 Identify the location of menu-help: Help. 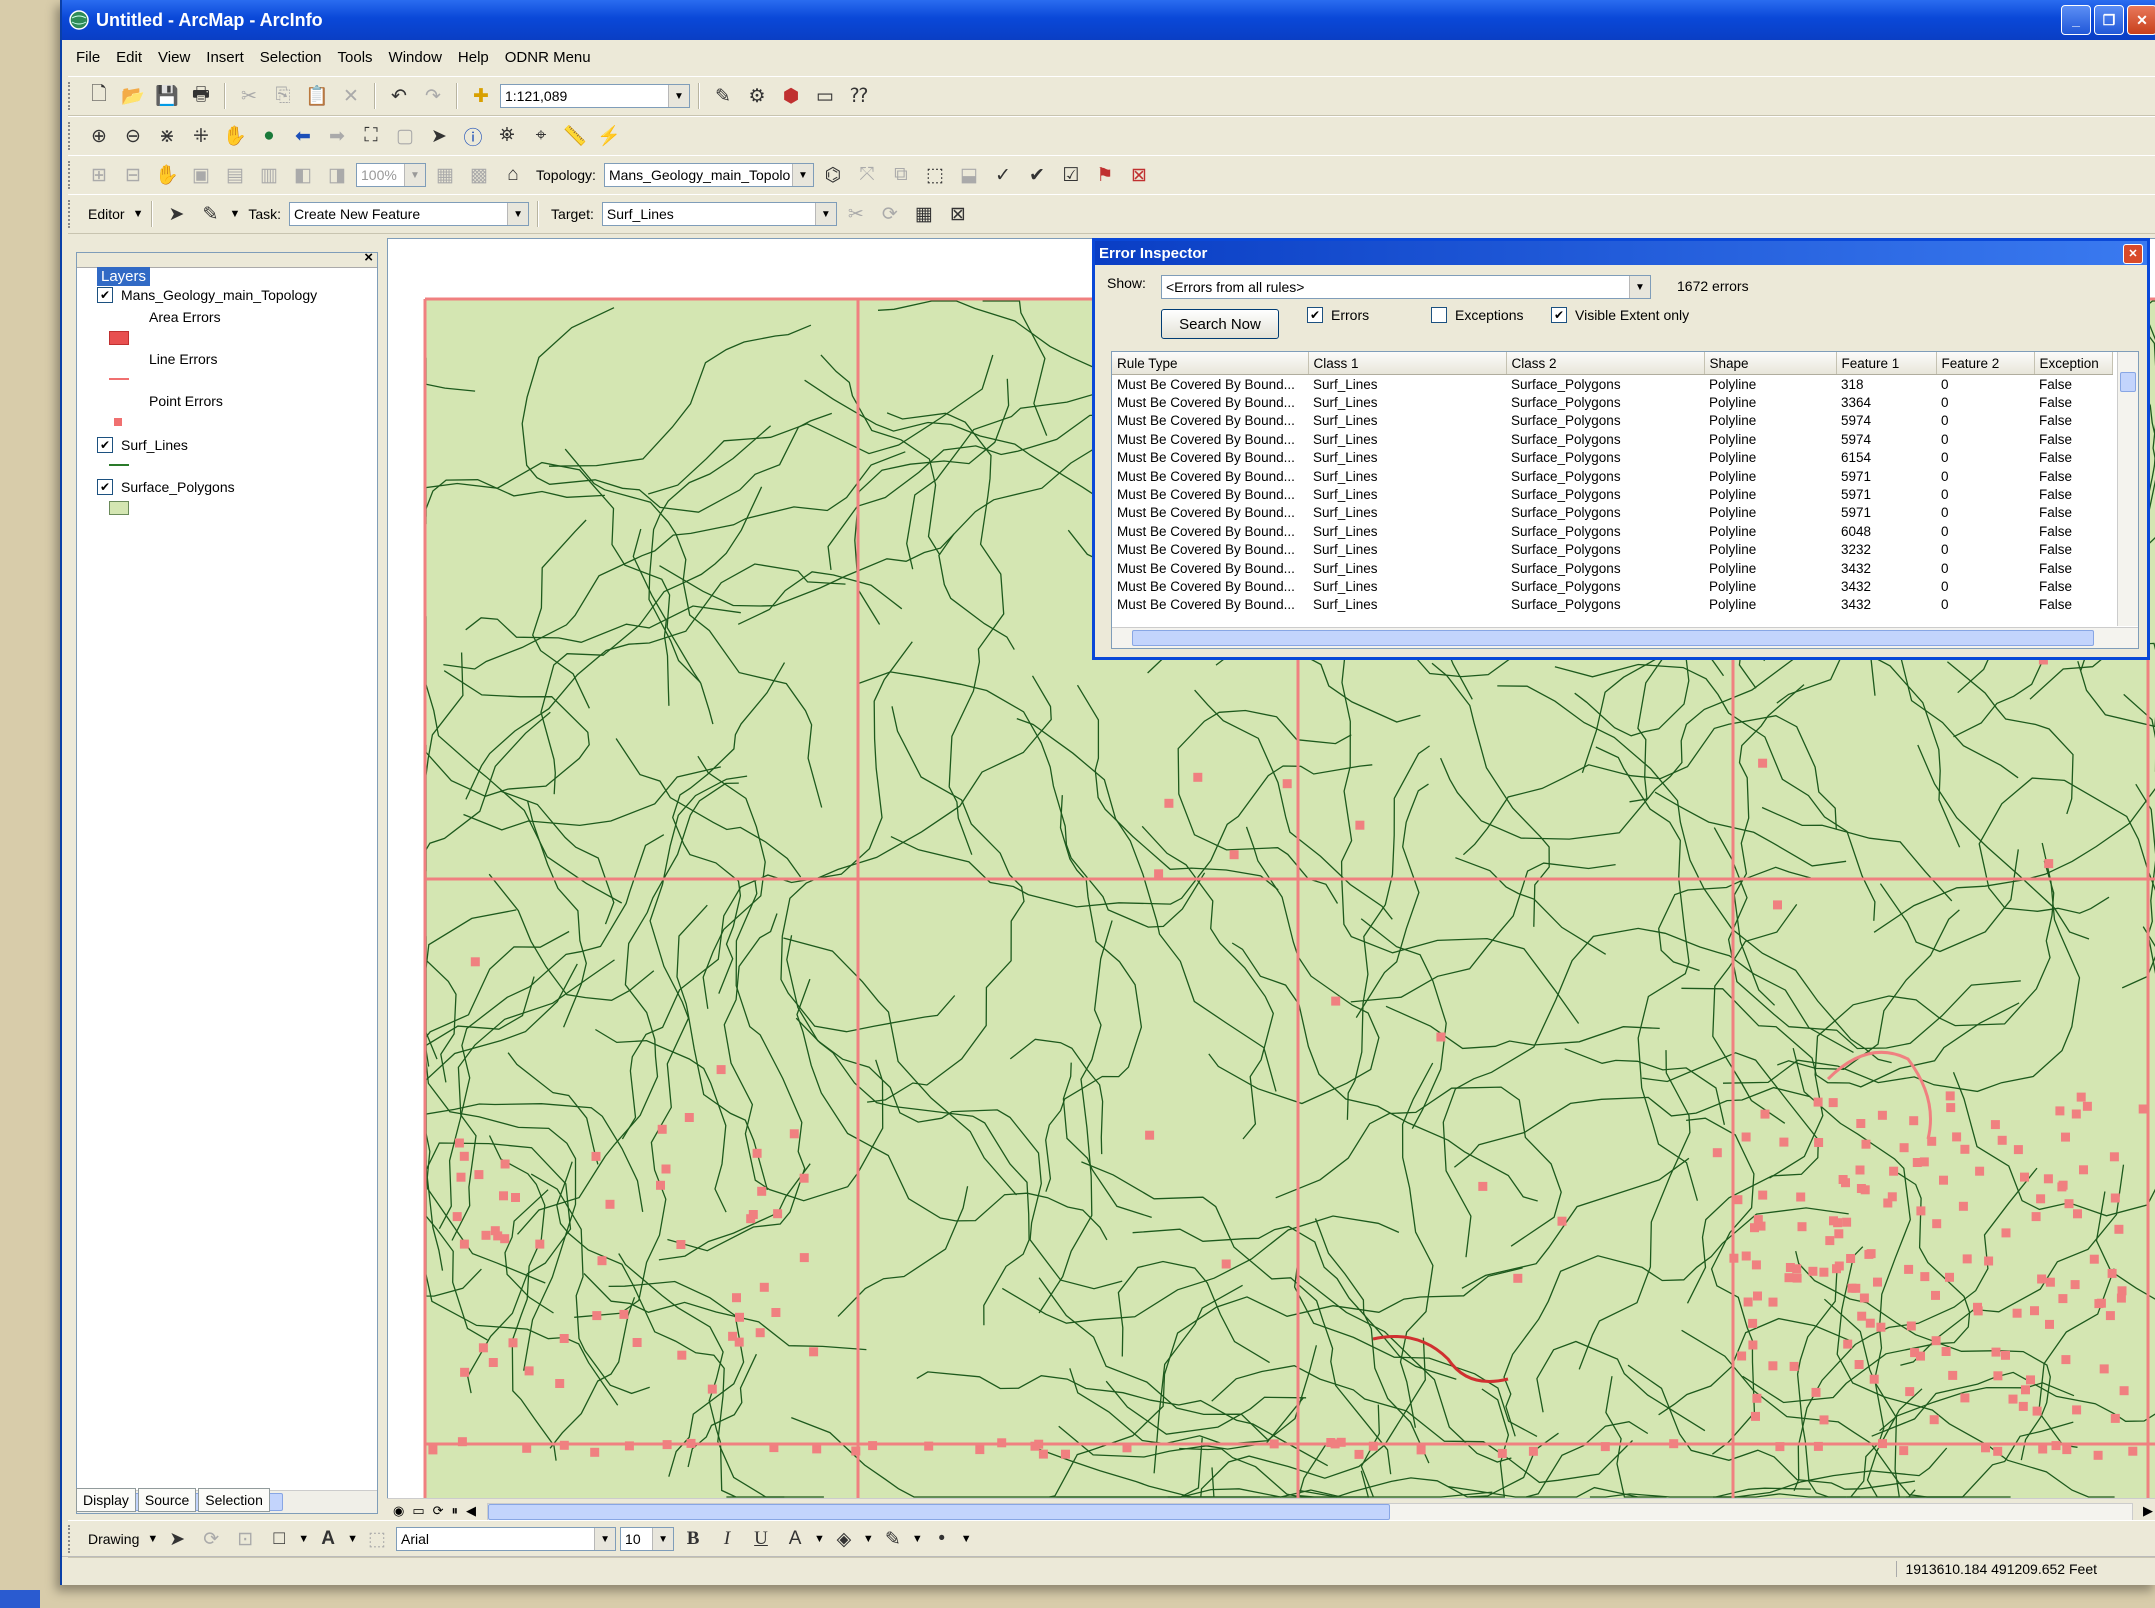
(473, 57).